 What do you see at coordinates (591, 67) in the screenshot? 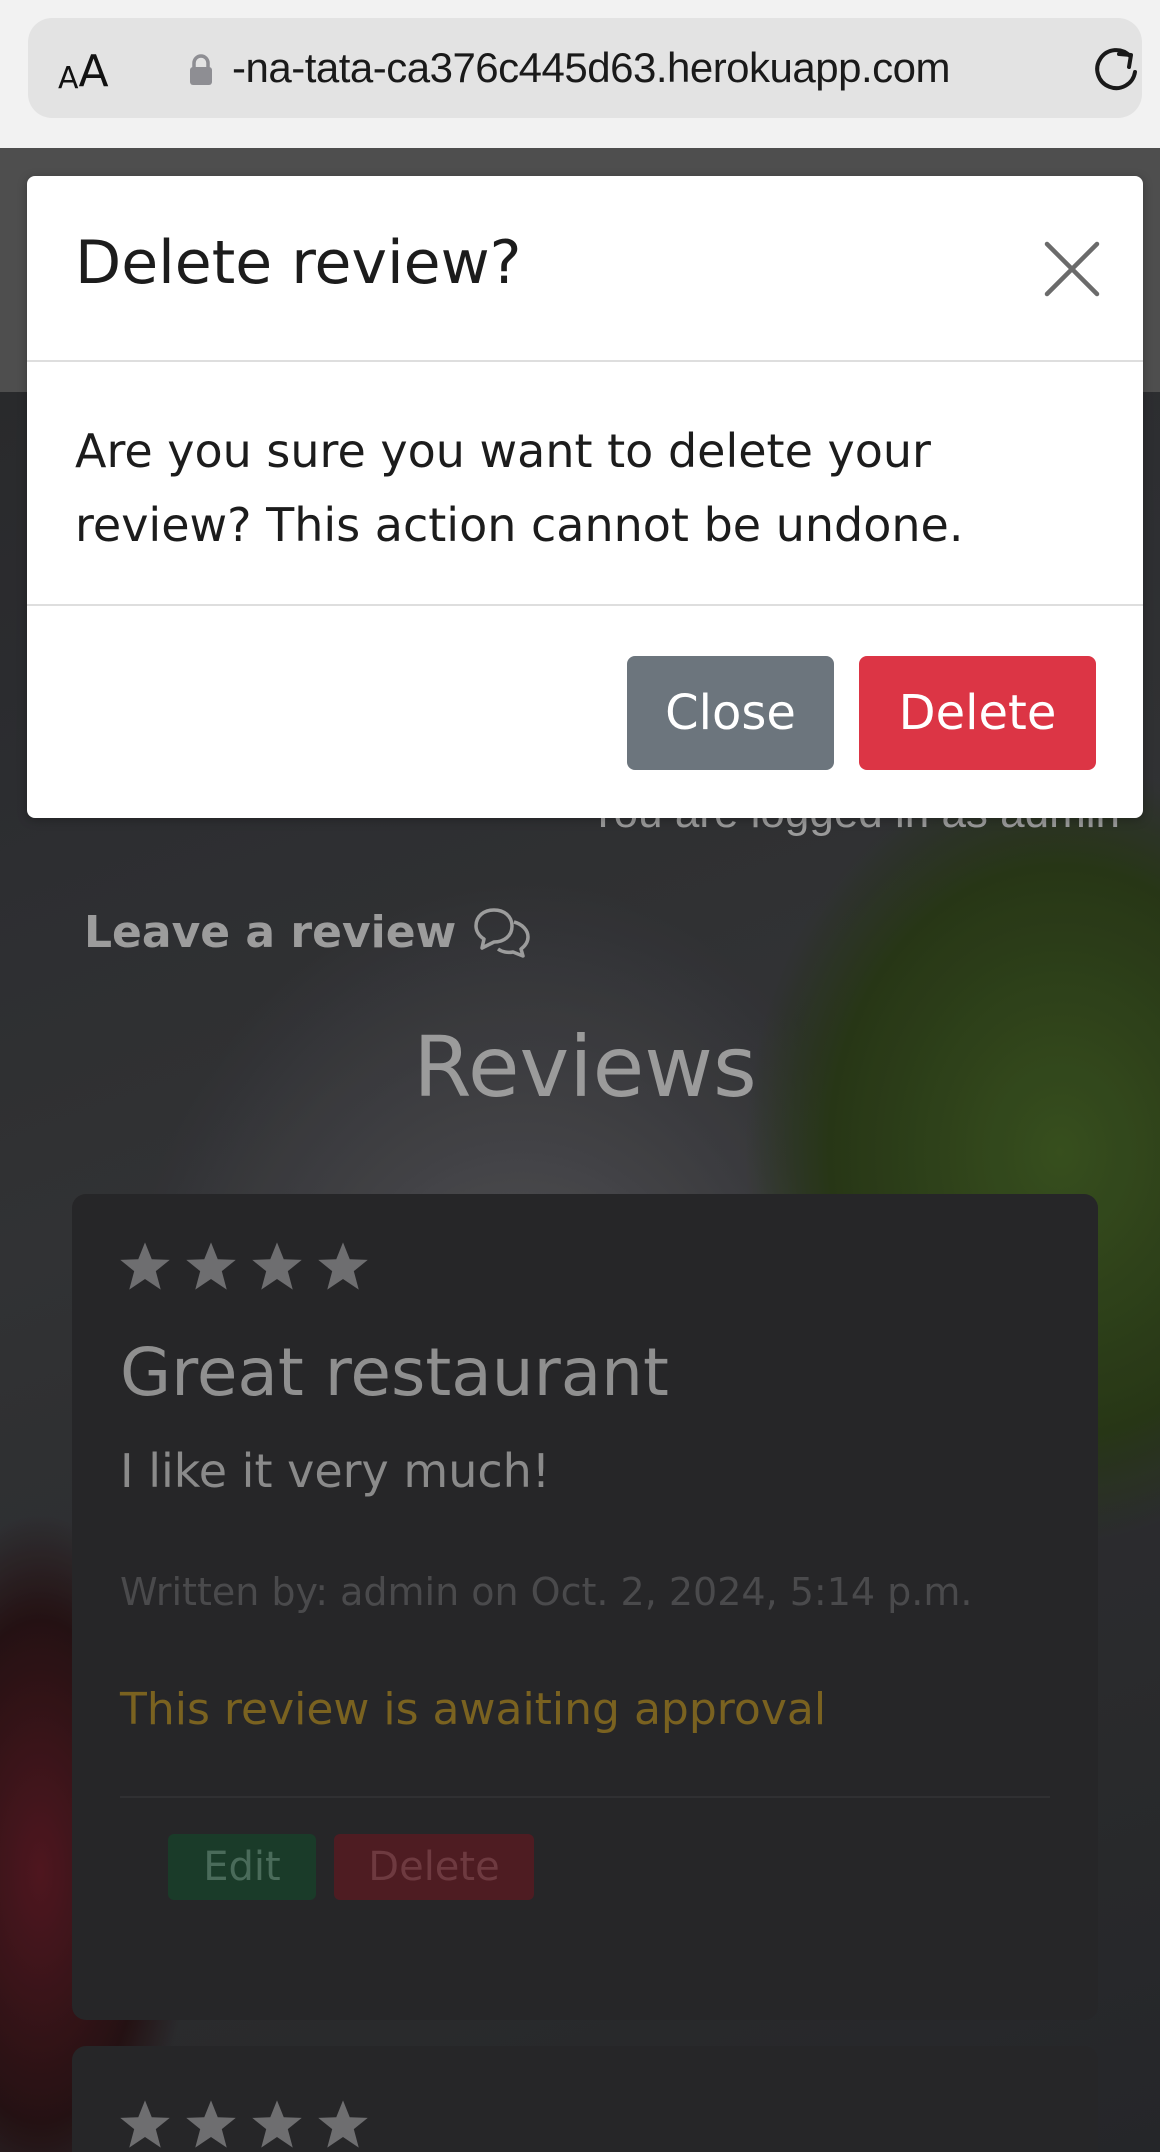
I see `url-text: -na-tata-ca376c445d63.herokuapp.com` at bounding box center [591, 67].